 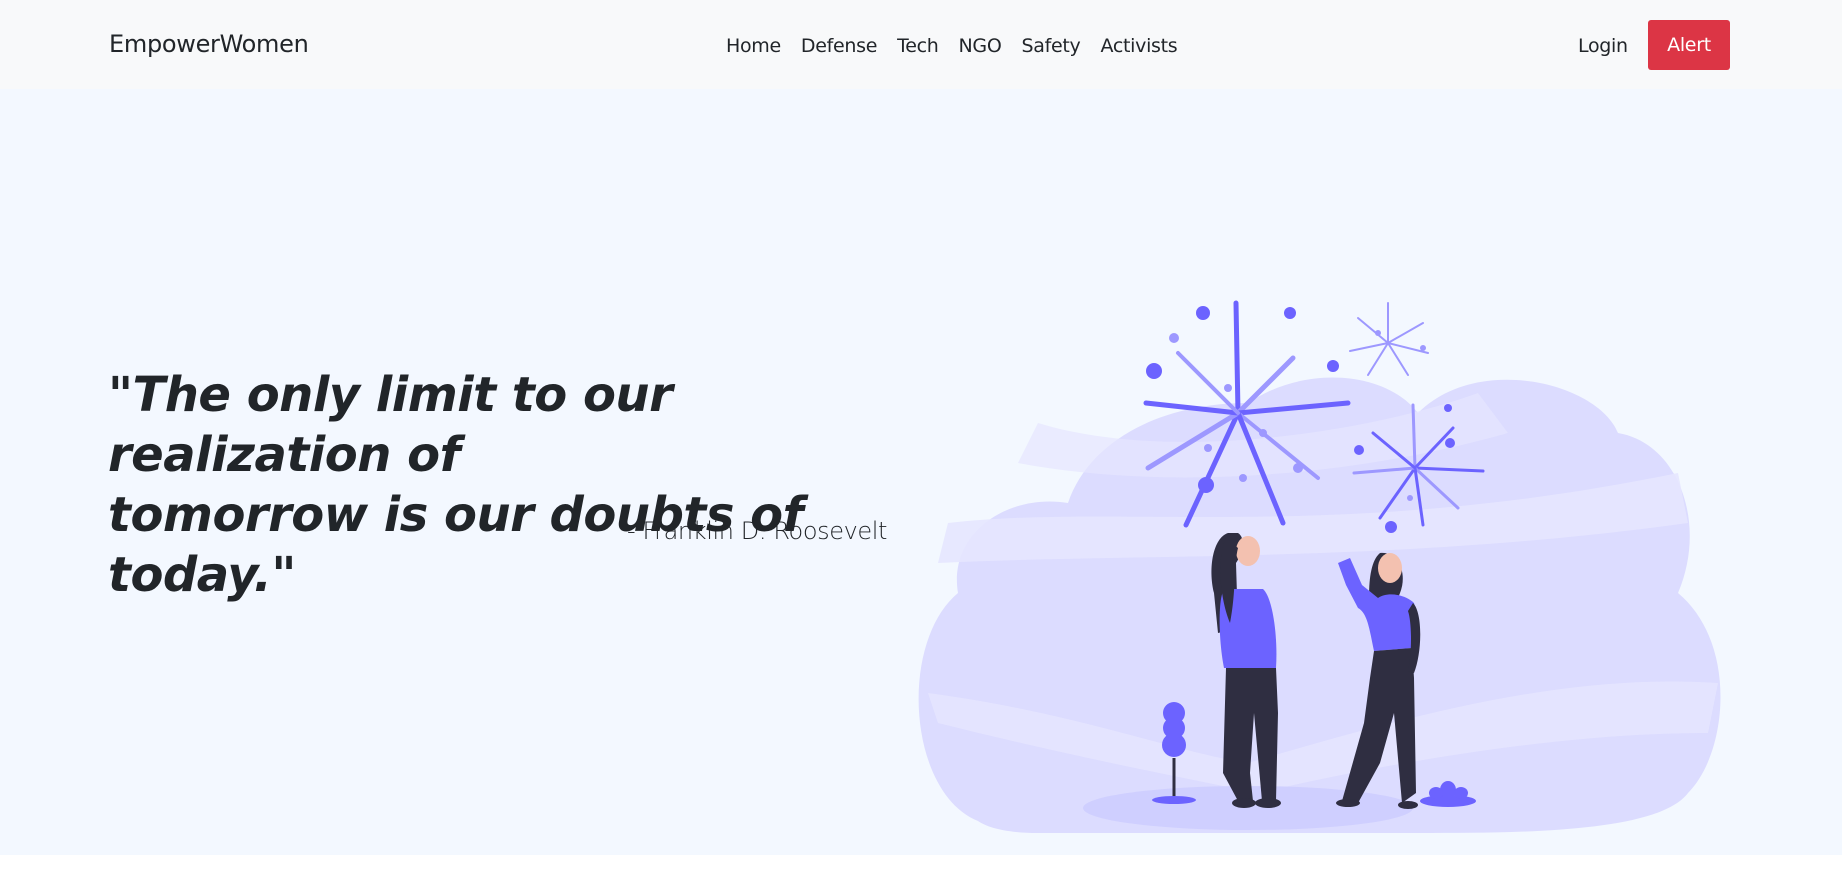 What do you see at coordinates (921, 870) in the screenshot?
I see `page-bottom` at bounding box center [921, 870].